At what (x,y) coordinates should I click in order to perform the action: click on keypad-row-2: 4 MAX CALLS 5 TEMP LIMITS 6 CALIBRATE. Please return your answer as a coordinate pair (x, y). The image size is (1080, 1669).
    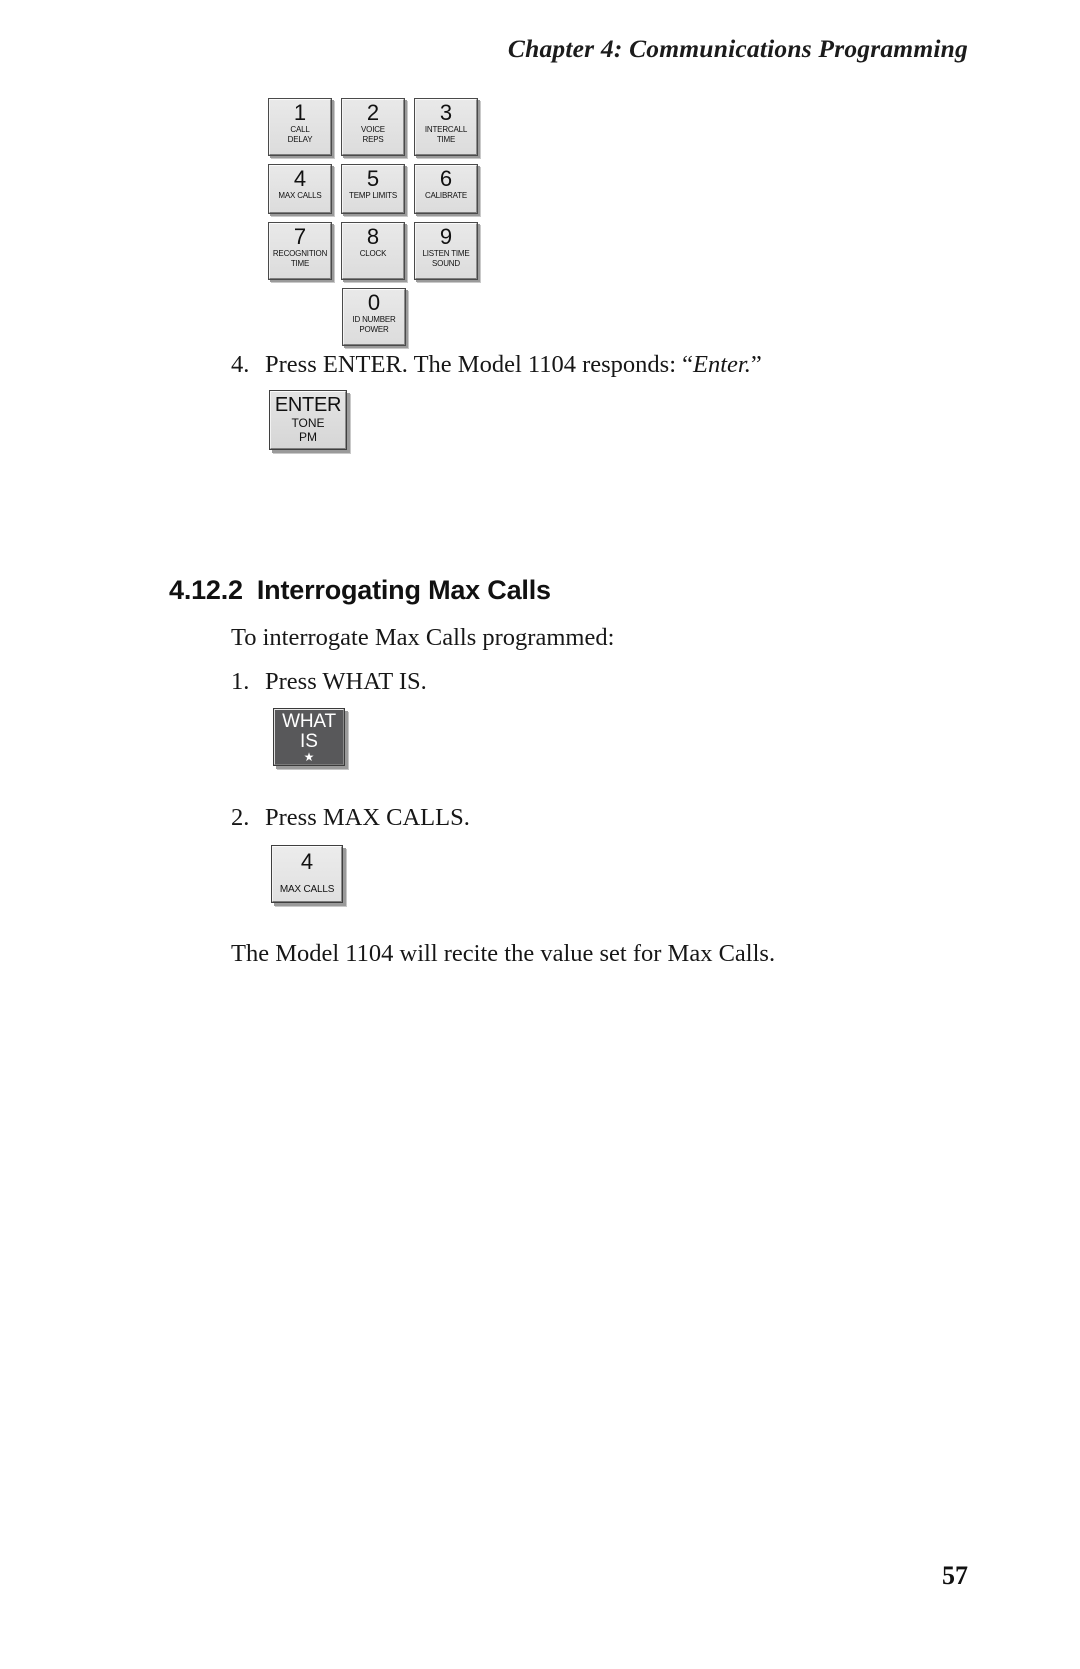
    Looking at the image, I should click on (373, 189).